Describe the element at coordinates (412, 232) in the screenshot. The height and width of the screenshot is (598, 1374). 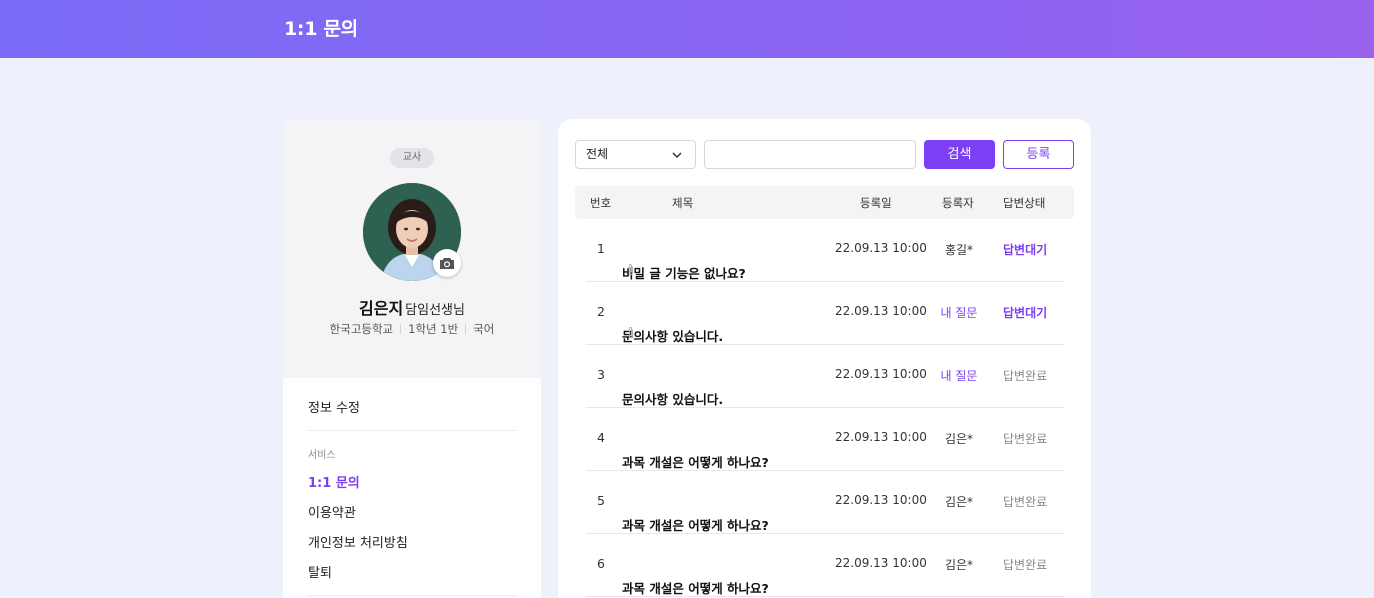
I see `avatar-container` at that location.